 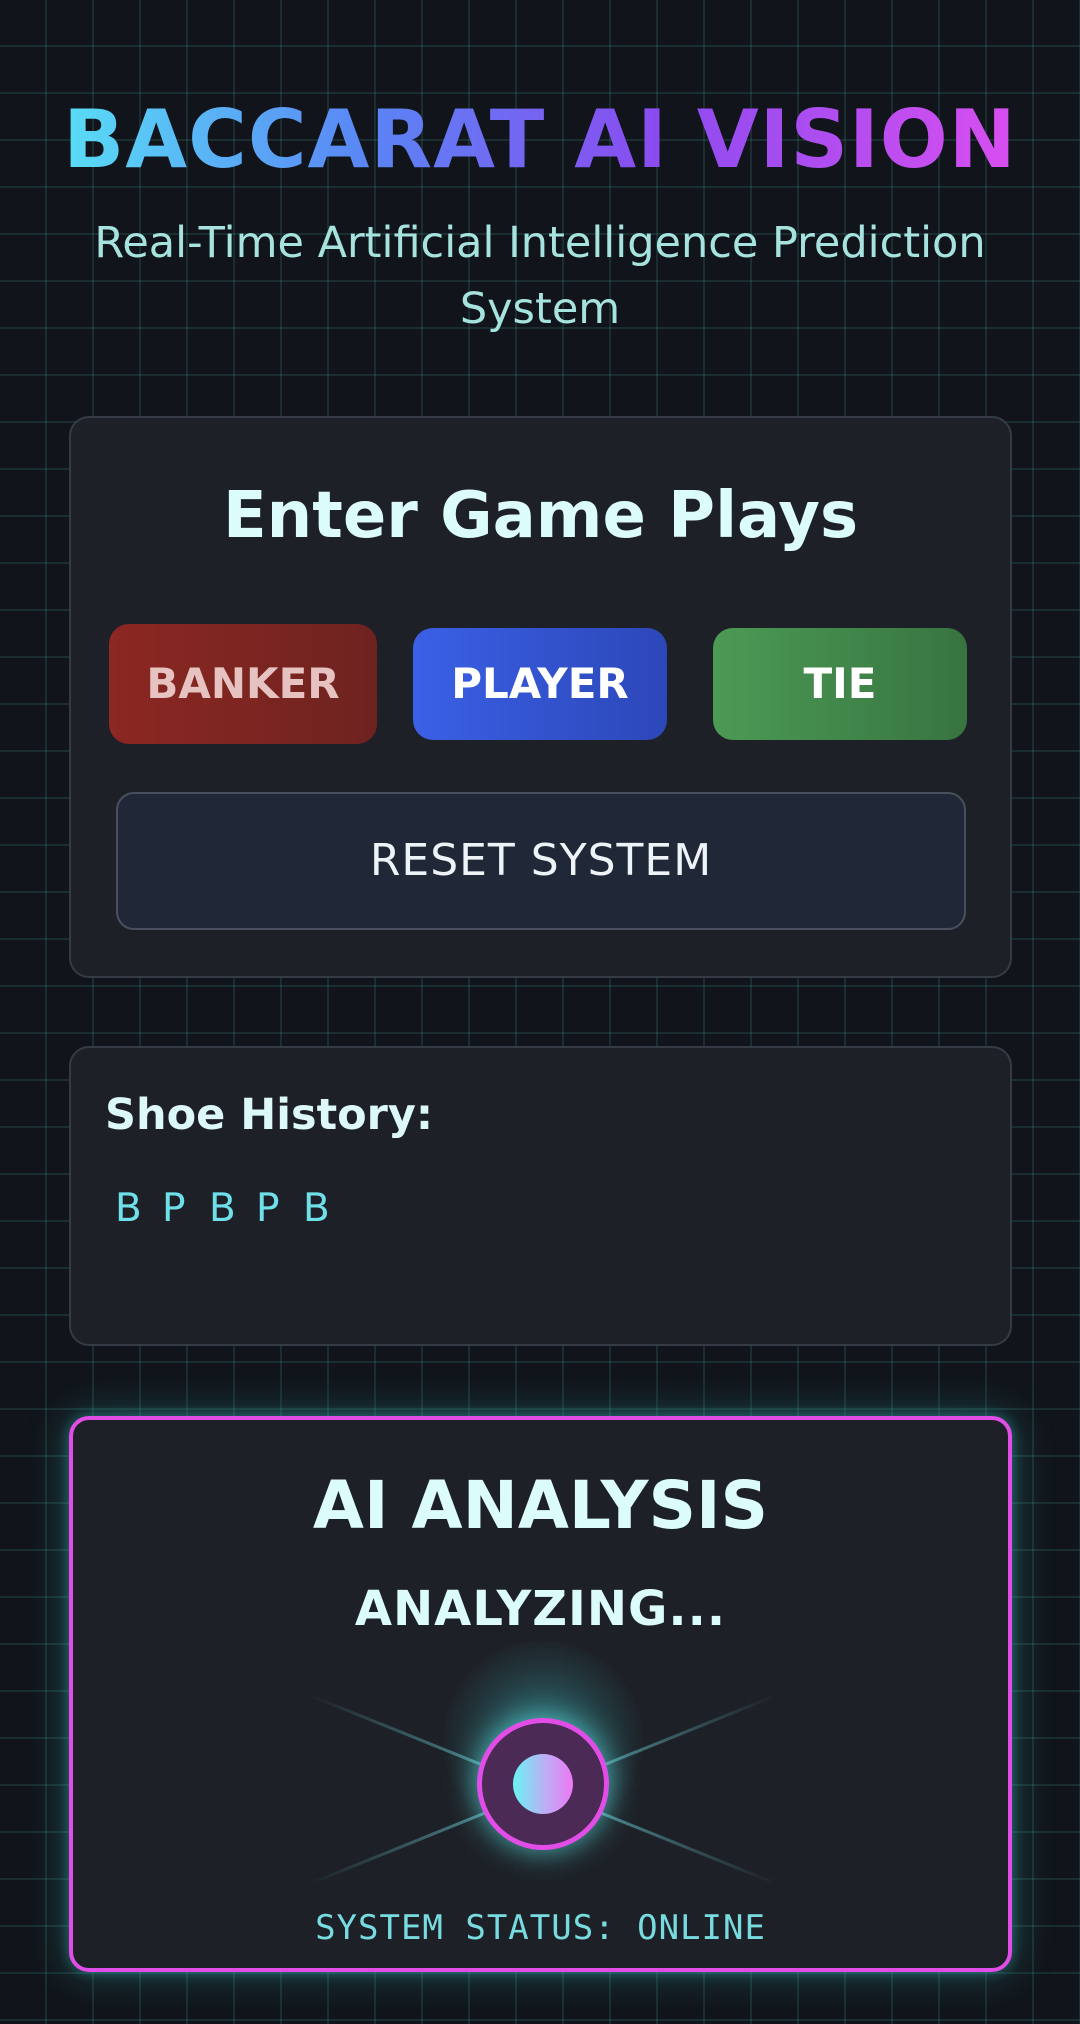 I want to click on reset-system-button: RESET SYSTEM, so click(x=541, y=861).